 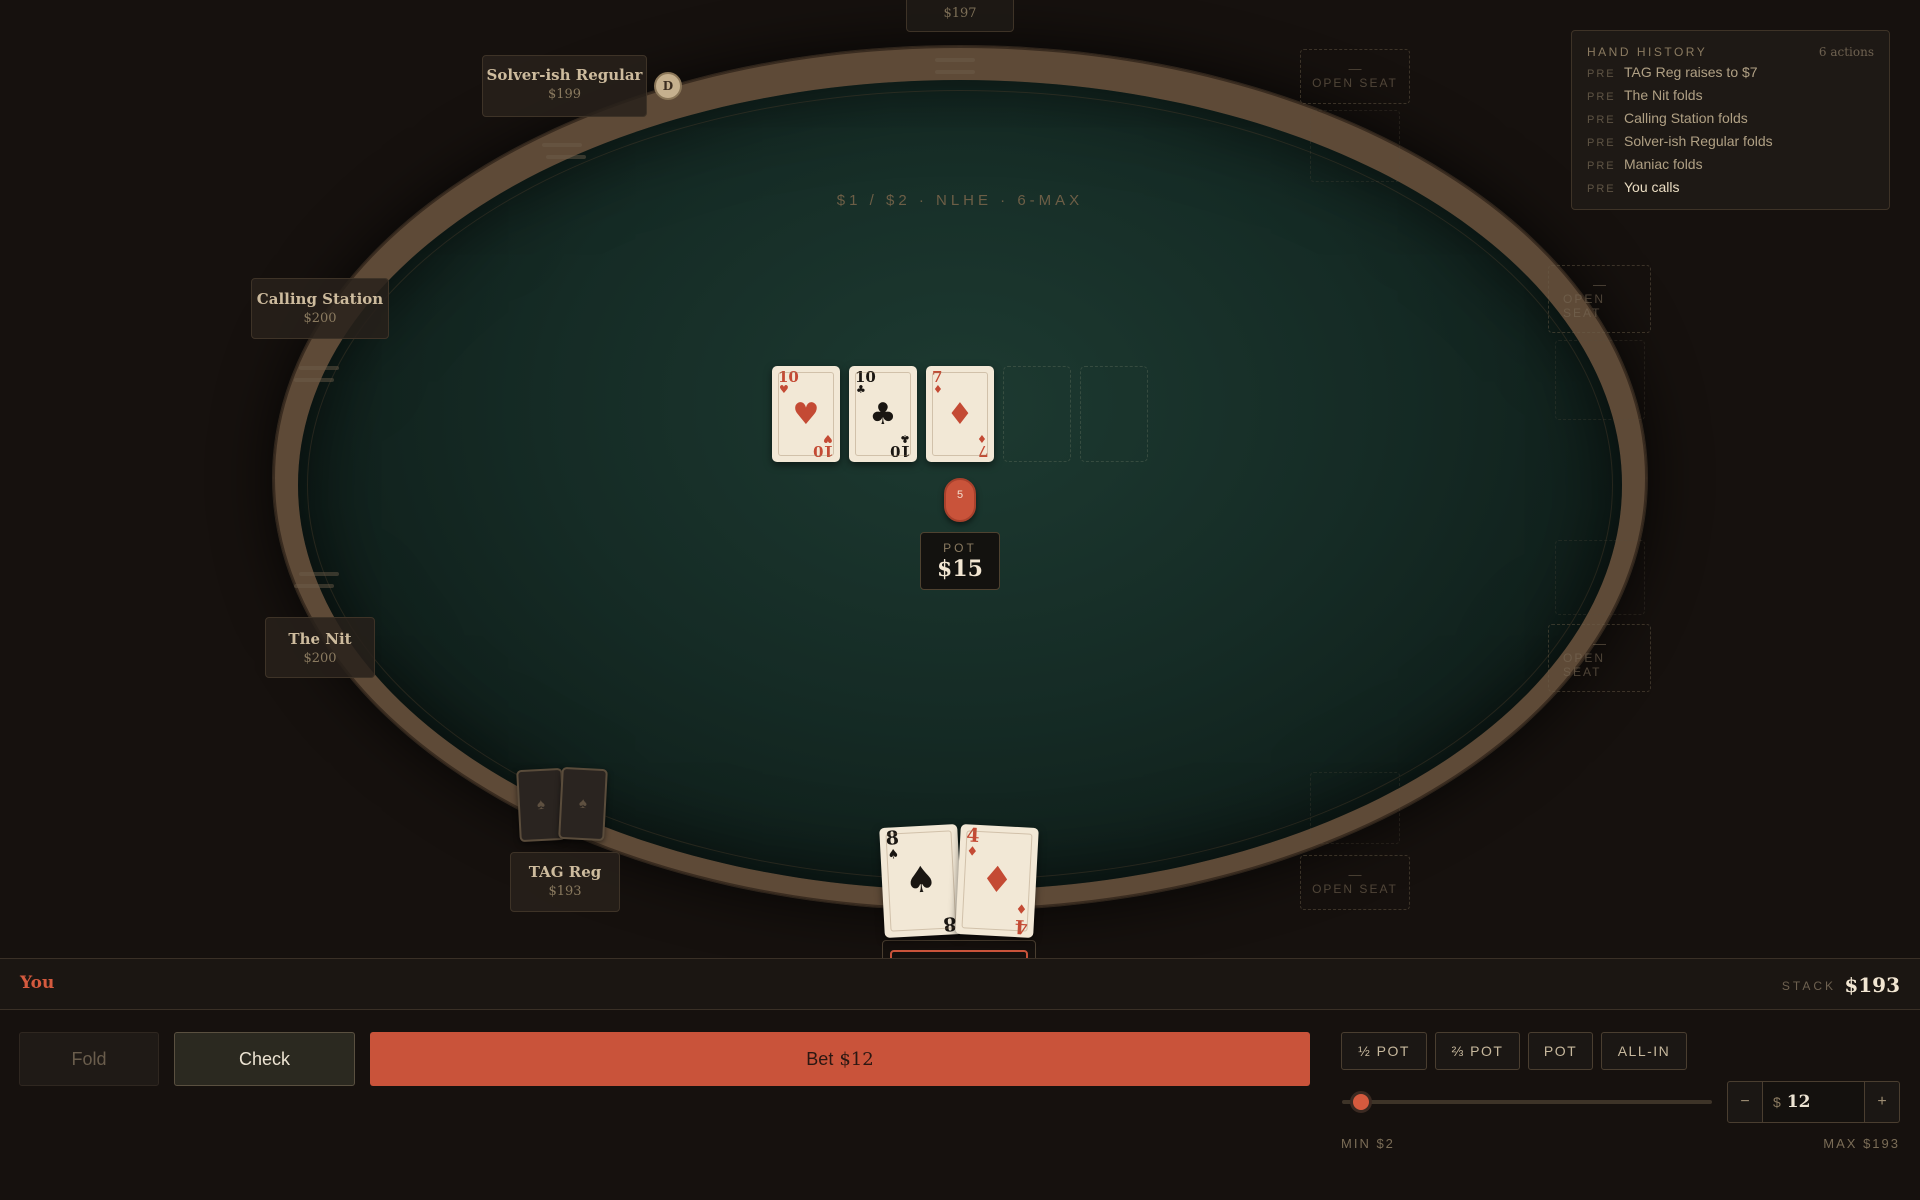 I want to click on seat-solver-regular: Solver-ish Regular $199, so click(x=564, y=86).